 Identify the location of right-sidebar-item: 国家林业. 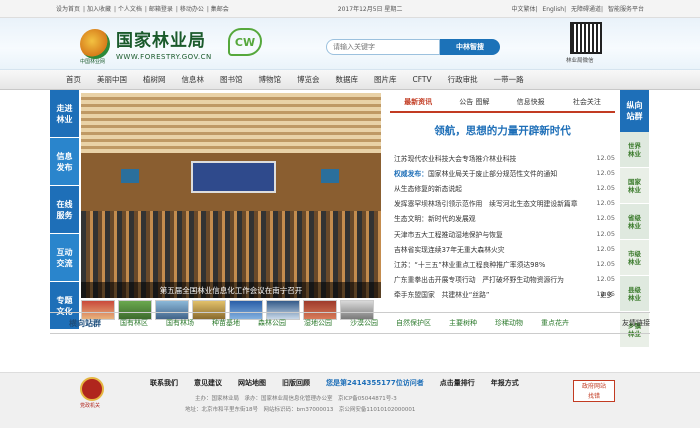
(634, 186).